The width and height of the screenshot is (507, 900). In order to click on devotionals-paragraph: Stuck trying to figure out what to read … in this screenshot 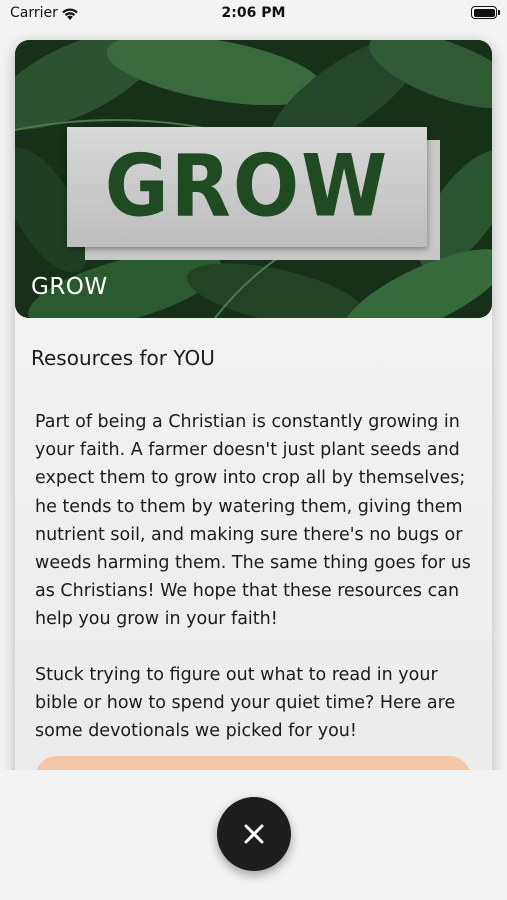, I will do `click(245, 703)`.